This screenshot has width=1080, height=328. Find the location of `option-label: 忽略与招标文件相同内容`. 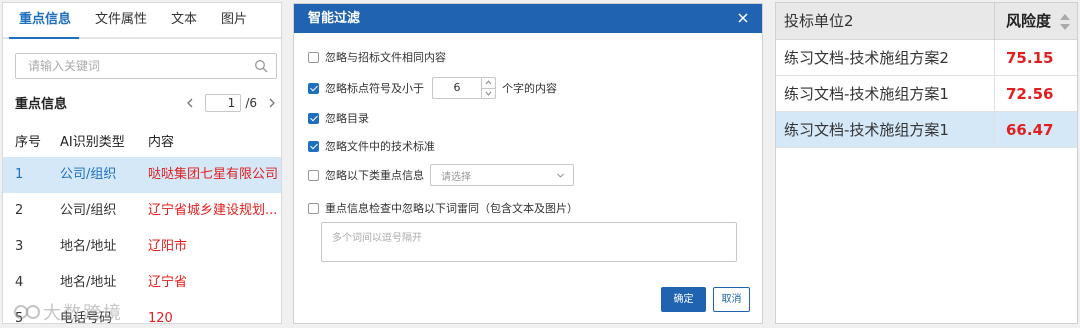

option-label: 忽略与招标文件相同内容 is located at coordinates (385, 57).